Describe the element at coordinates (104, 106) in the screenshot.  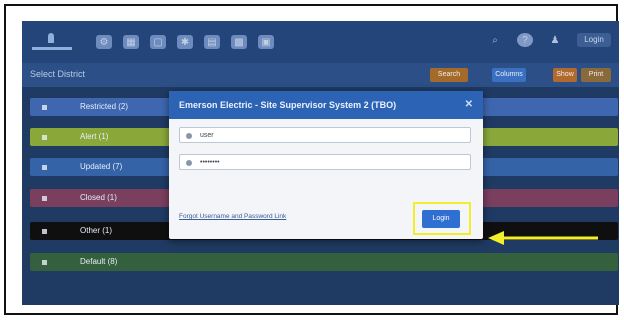
I see `row-label: Restricted (2)` at that location.